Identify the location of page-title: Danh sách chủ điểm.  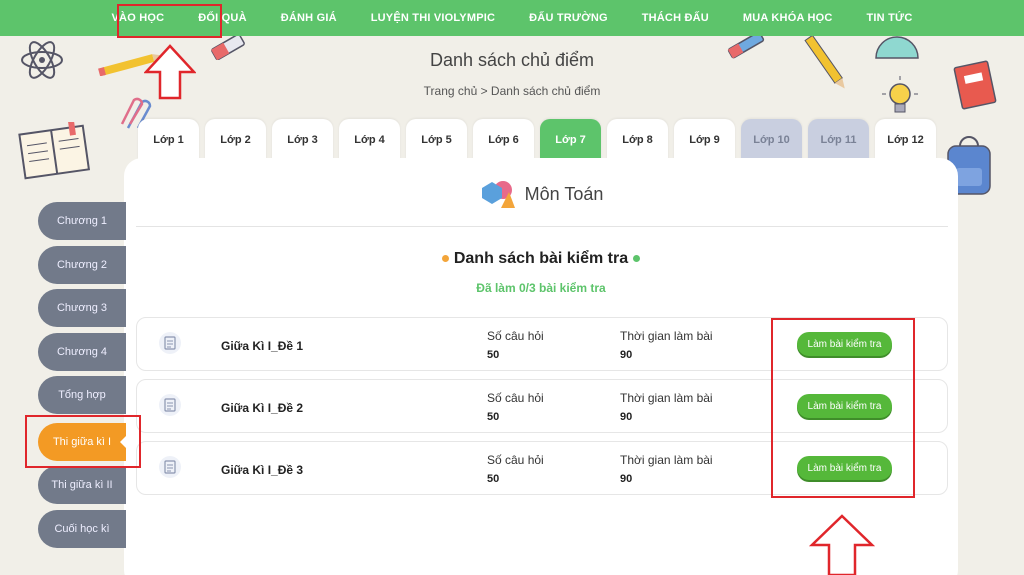
(512, 60).